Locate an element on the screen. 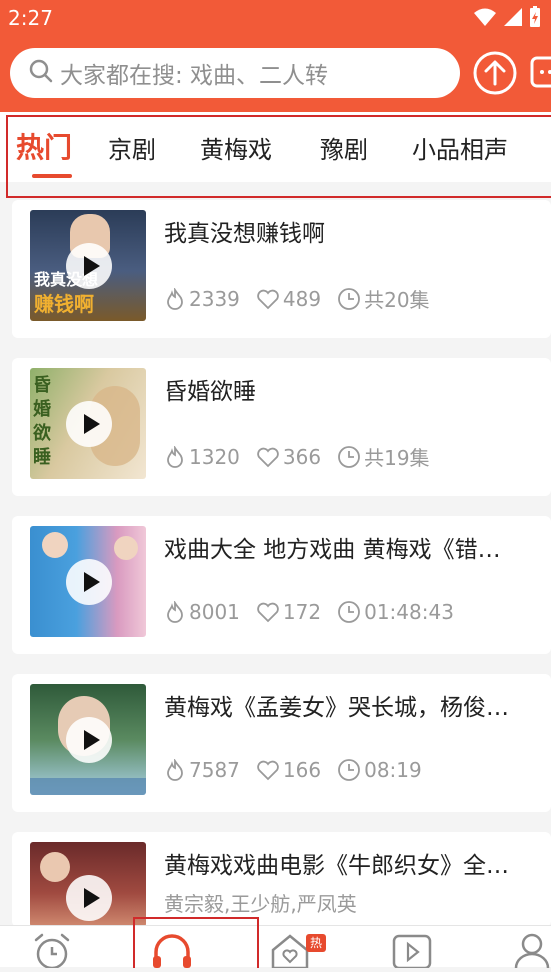  video-play-icon is located at coordinates (412, 952).